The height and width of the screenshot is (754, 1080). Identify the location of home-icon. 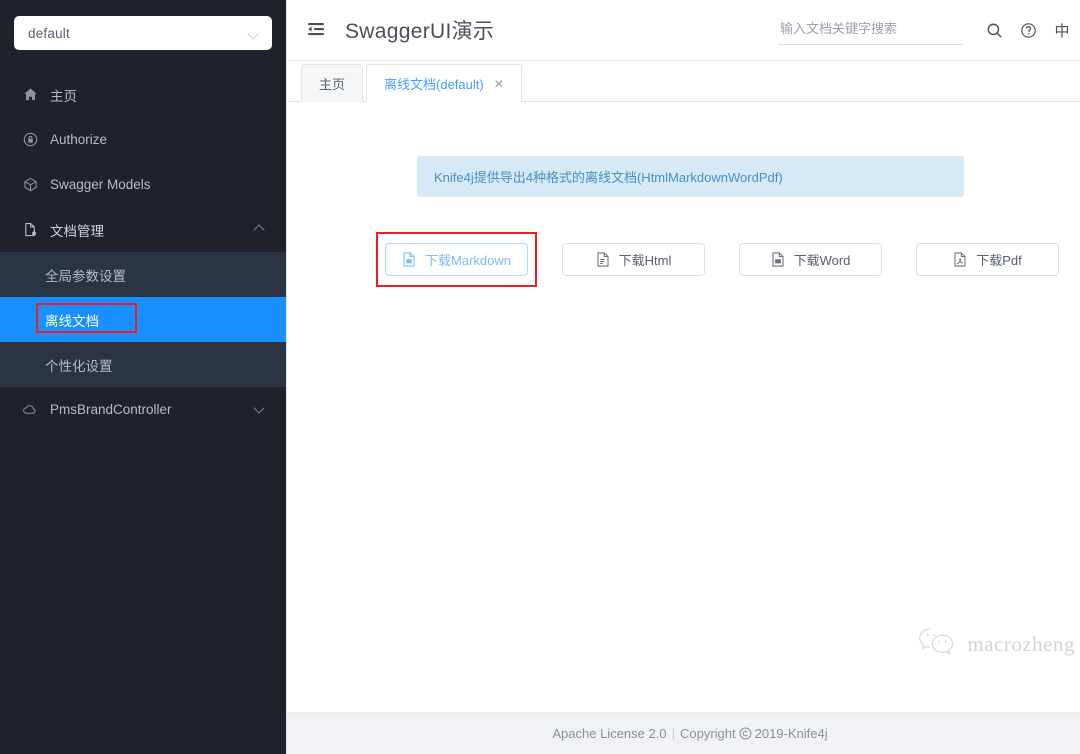
(30, 95).